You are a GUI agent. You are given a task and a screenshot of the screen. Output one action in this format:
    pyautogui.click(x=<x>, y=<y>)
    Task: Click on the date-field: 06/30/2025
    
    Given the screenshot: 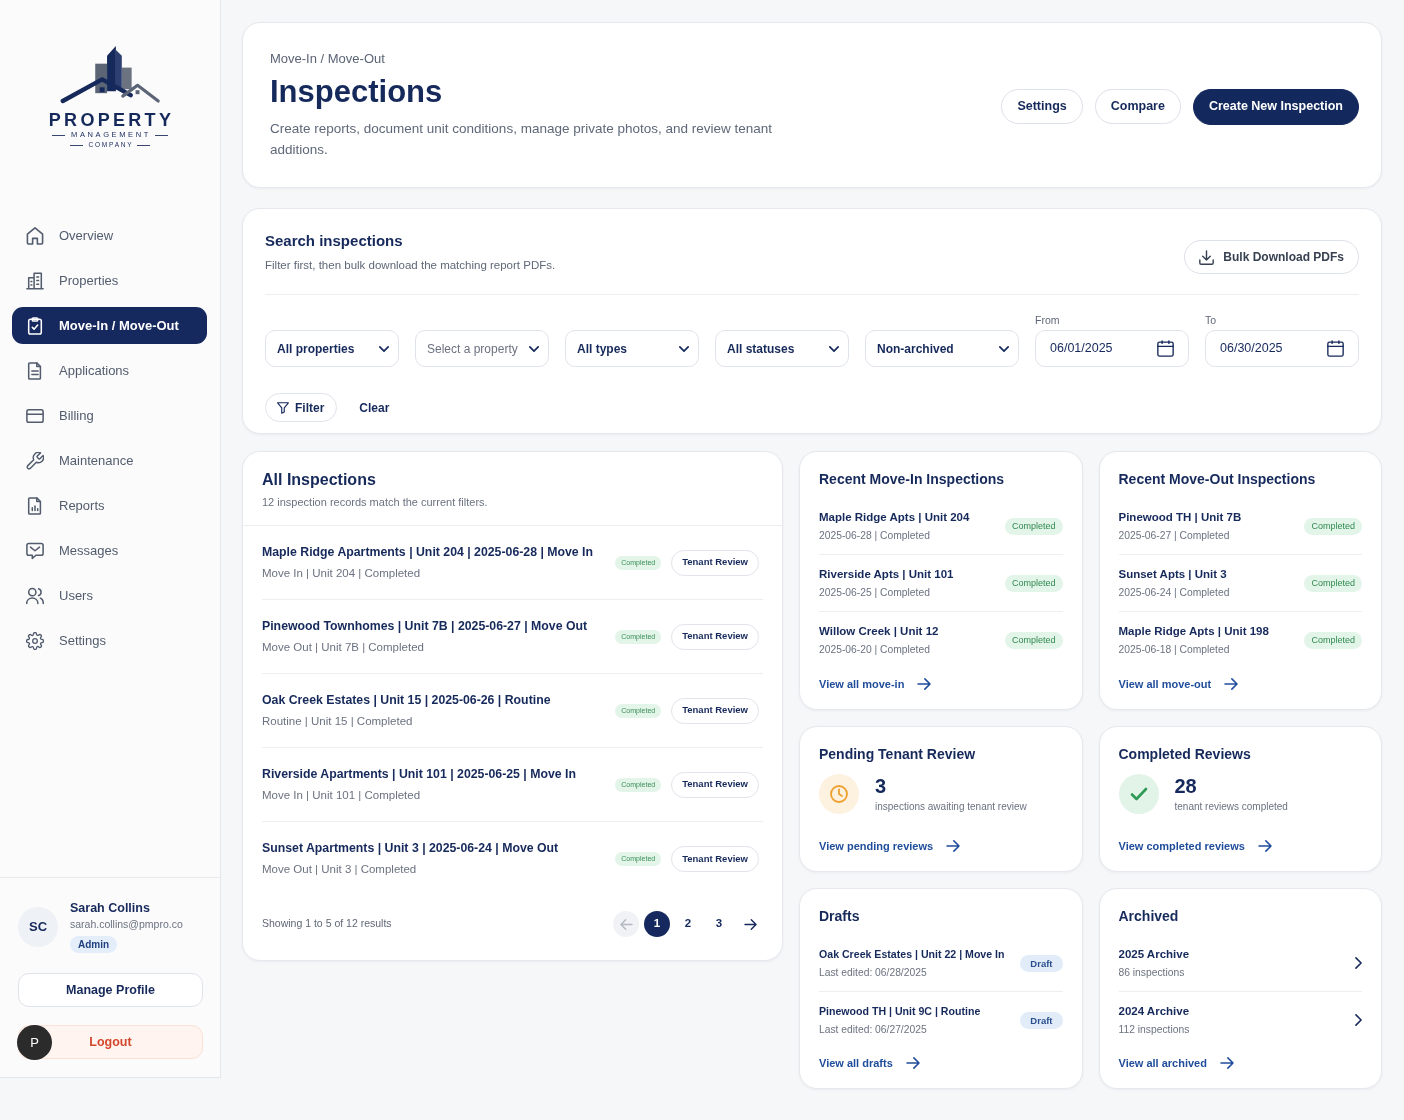 What is the action you would take?
    pyautogui.click(x=1282, y=348)
    